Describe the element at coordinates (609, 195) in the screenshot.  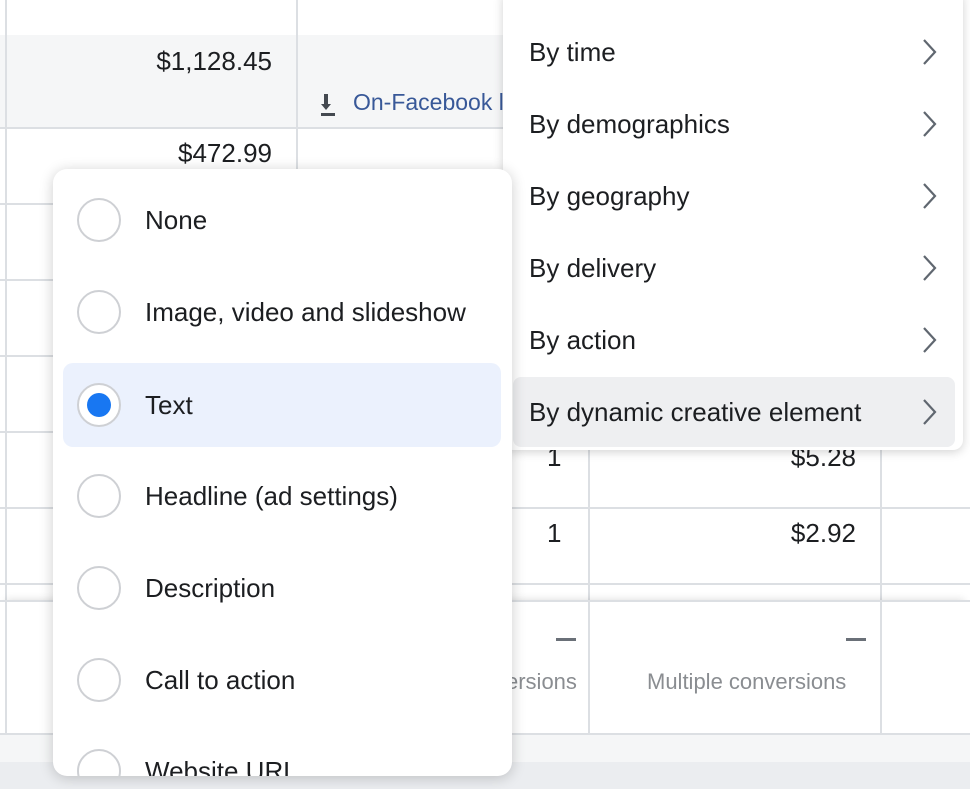
I see `menu-item-label: By geography` at that location.